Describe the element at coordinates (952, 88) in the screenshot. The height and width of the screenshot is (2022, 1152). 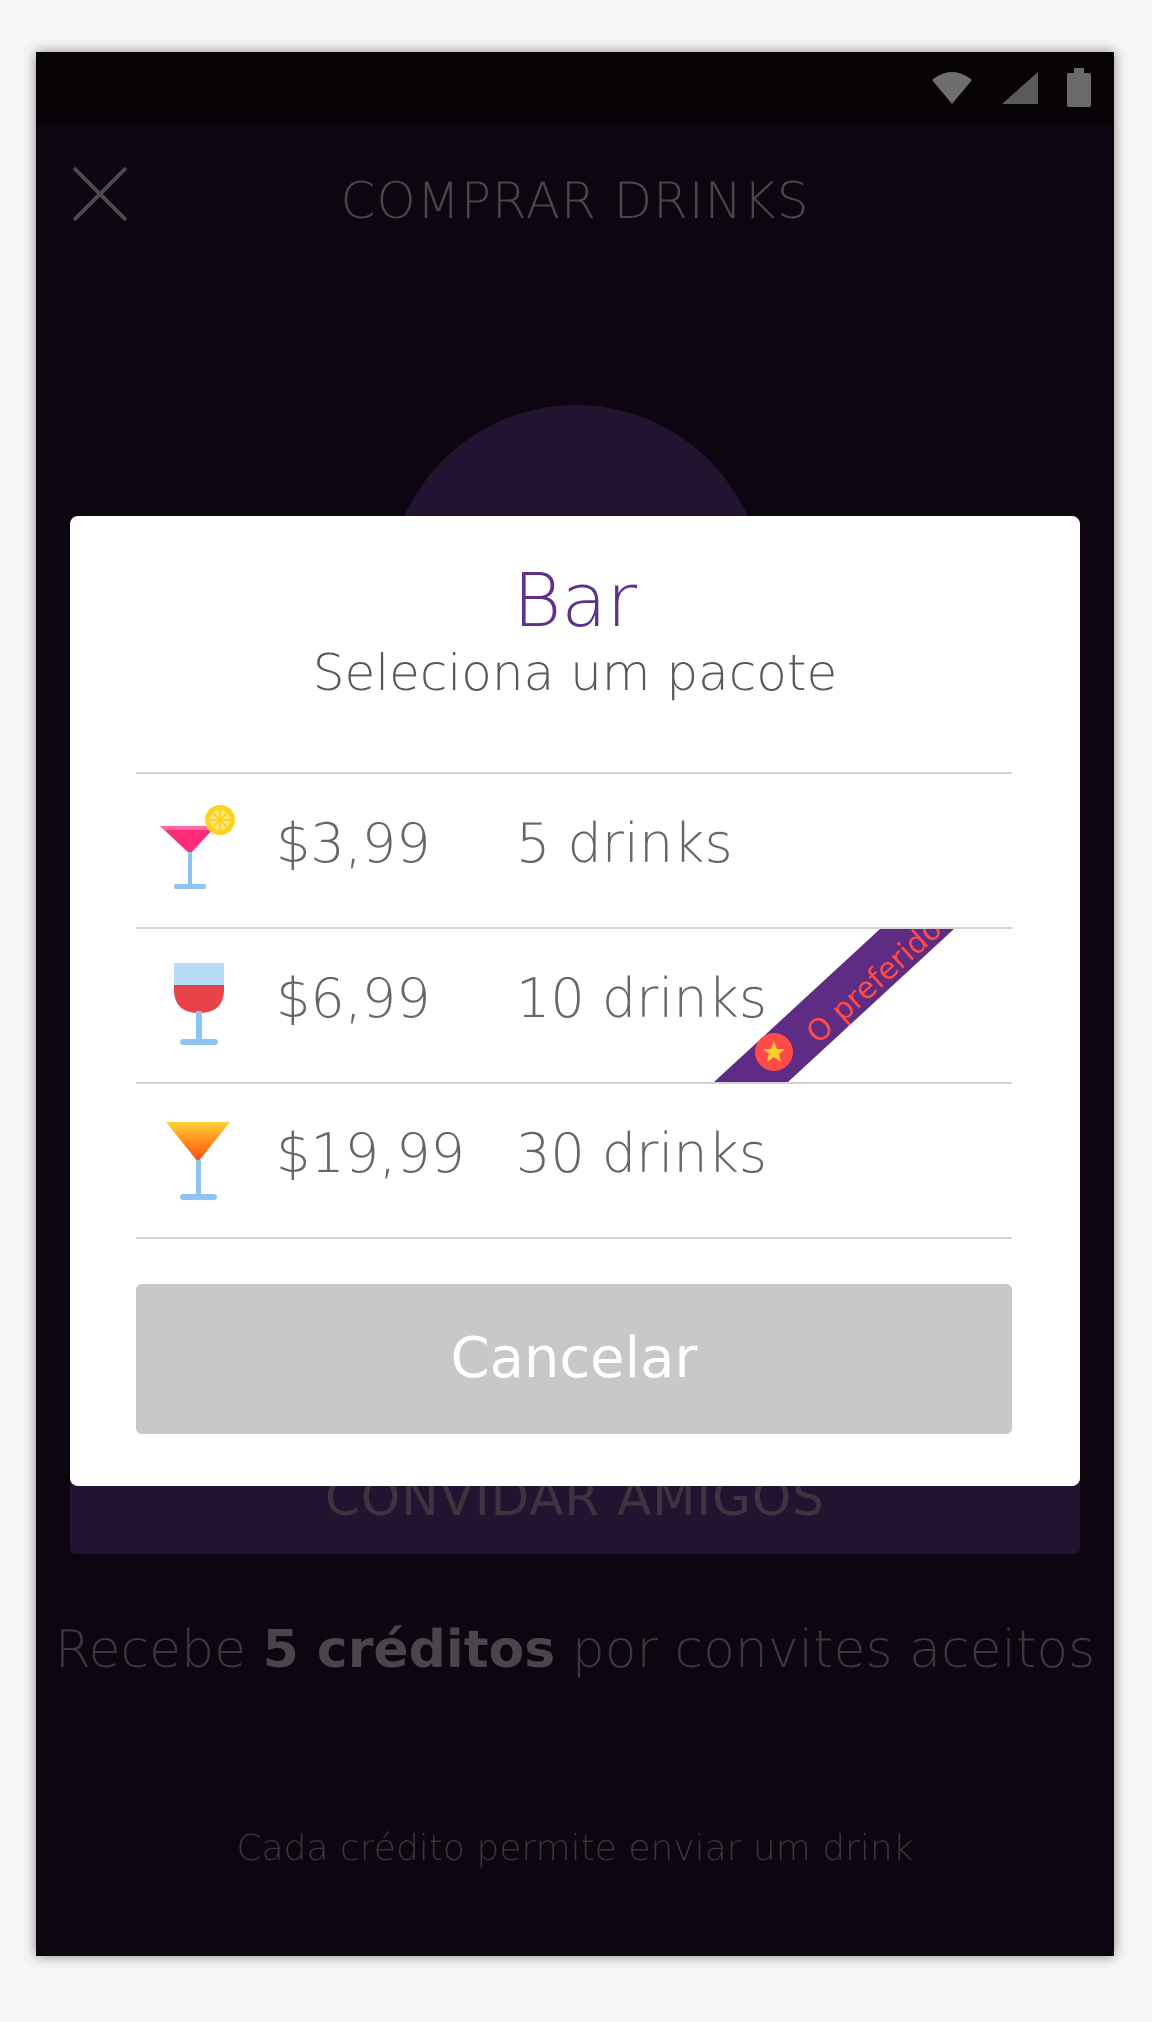
I see `wifi-icon` at that location.